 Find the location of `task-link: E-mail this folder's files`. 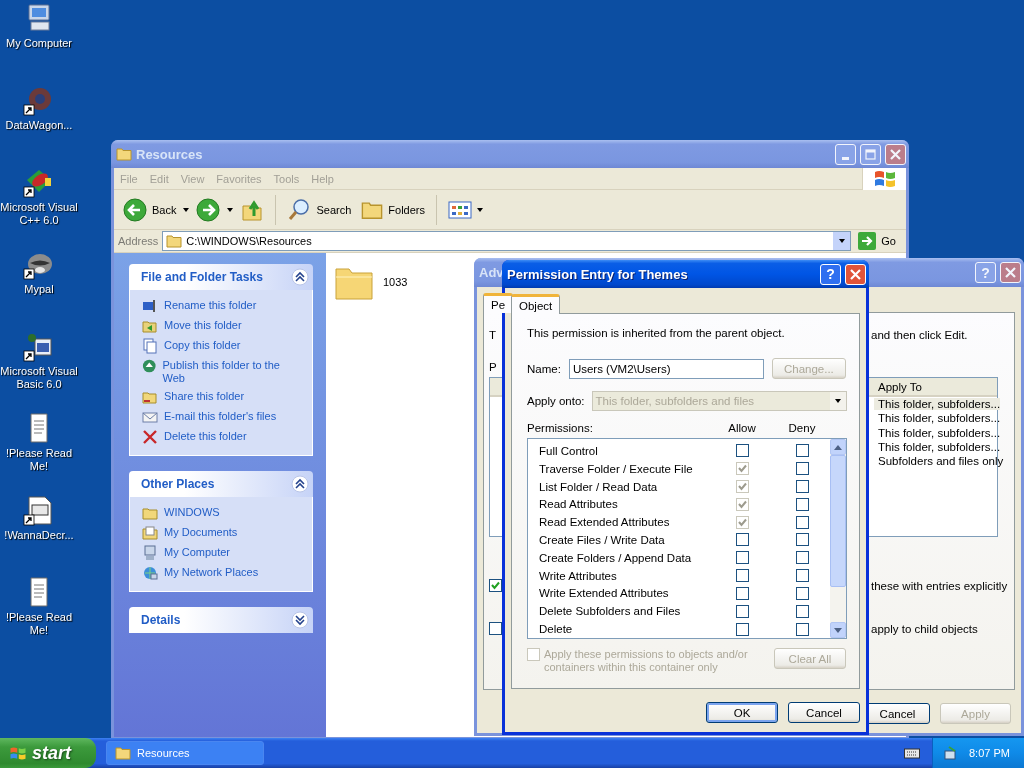

task-link: E-mail this folder's files is located at coordinates (220, 416).